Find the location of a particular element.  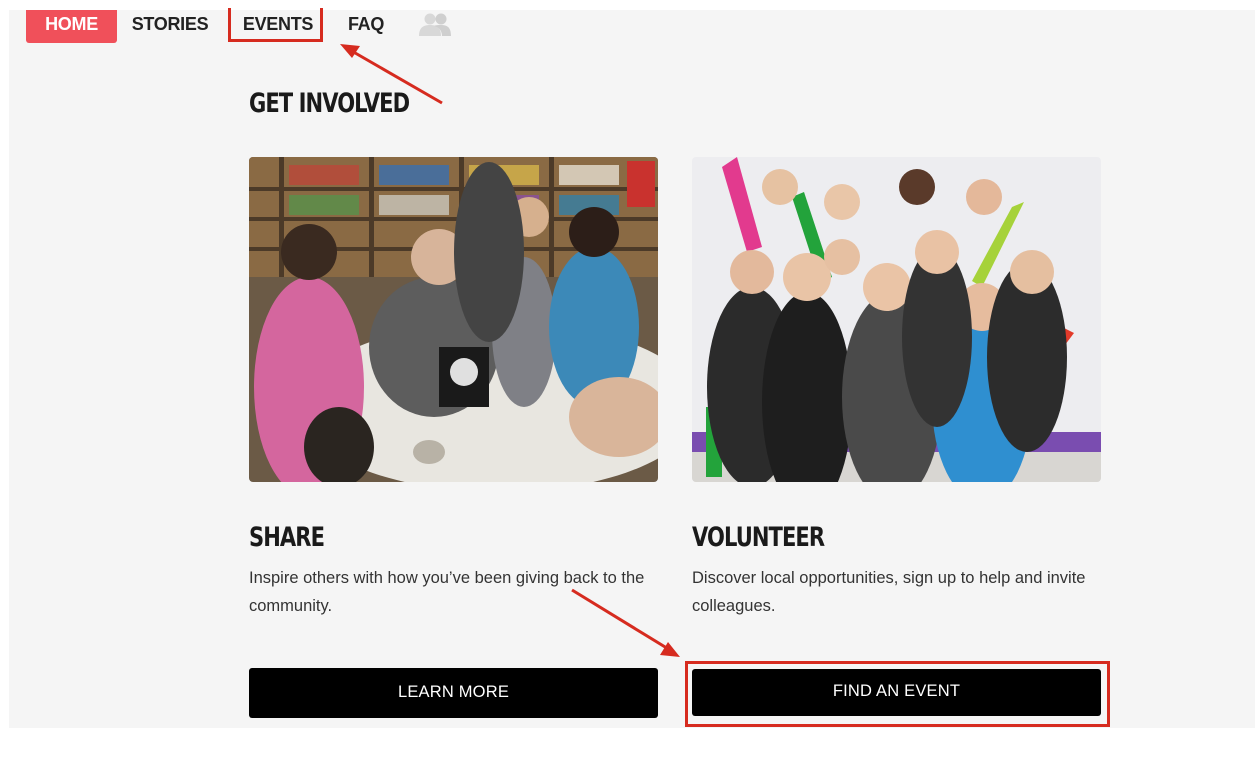

nav-faq: FAQ is located at coordinates (366, 26).